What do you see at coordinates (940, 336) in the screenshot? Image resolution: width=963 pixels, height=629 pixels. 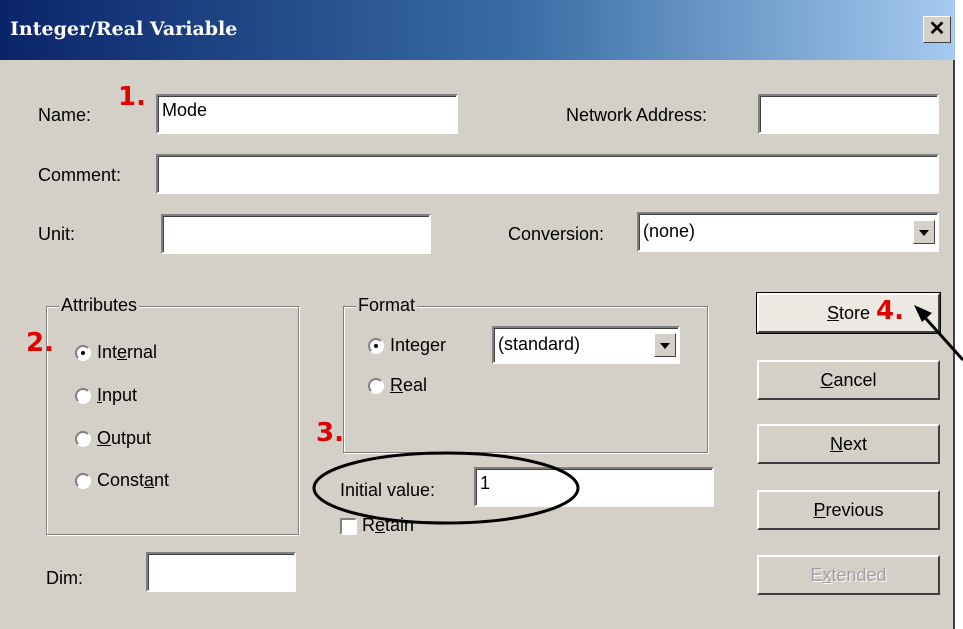 I see `pointer-arrow-line` at bounding box center [940, 336].